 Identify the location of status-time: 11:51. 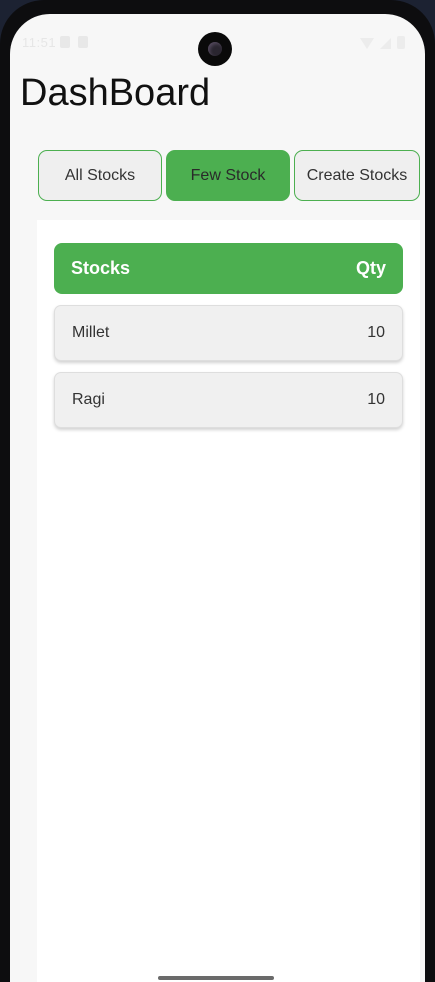
(39, 42).